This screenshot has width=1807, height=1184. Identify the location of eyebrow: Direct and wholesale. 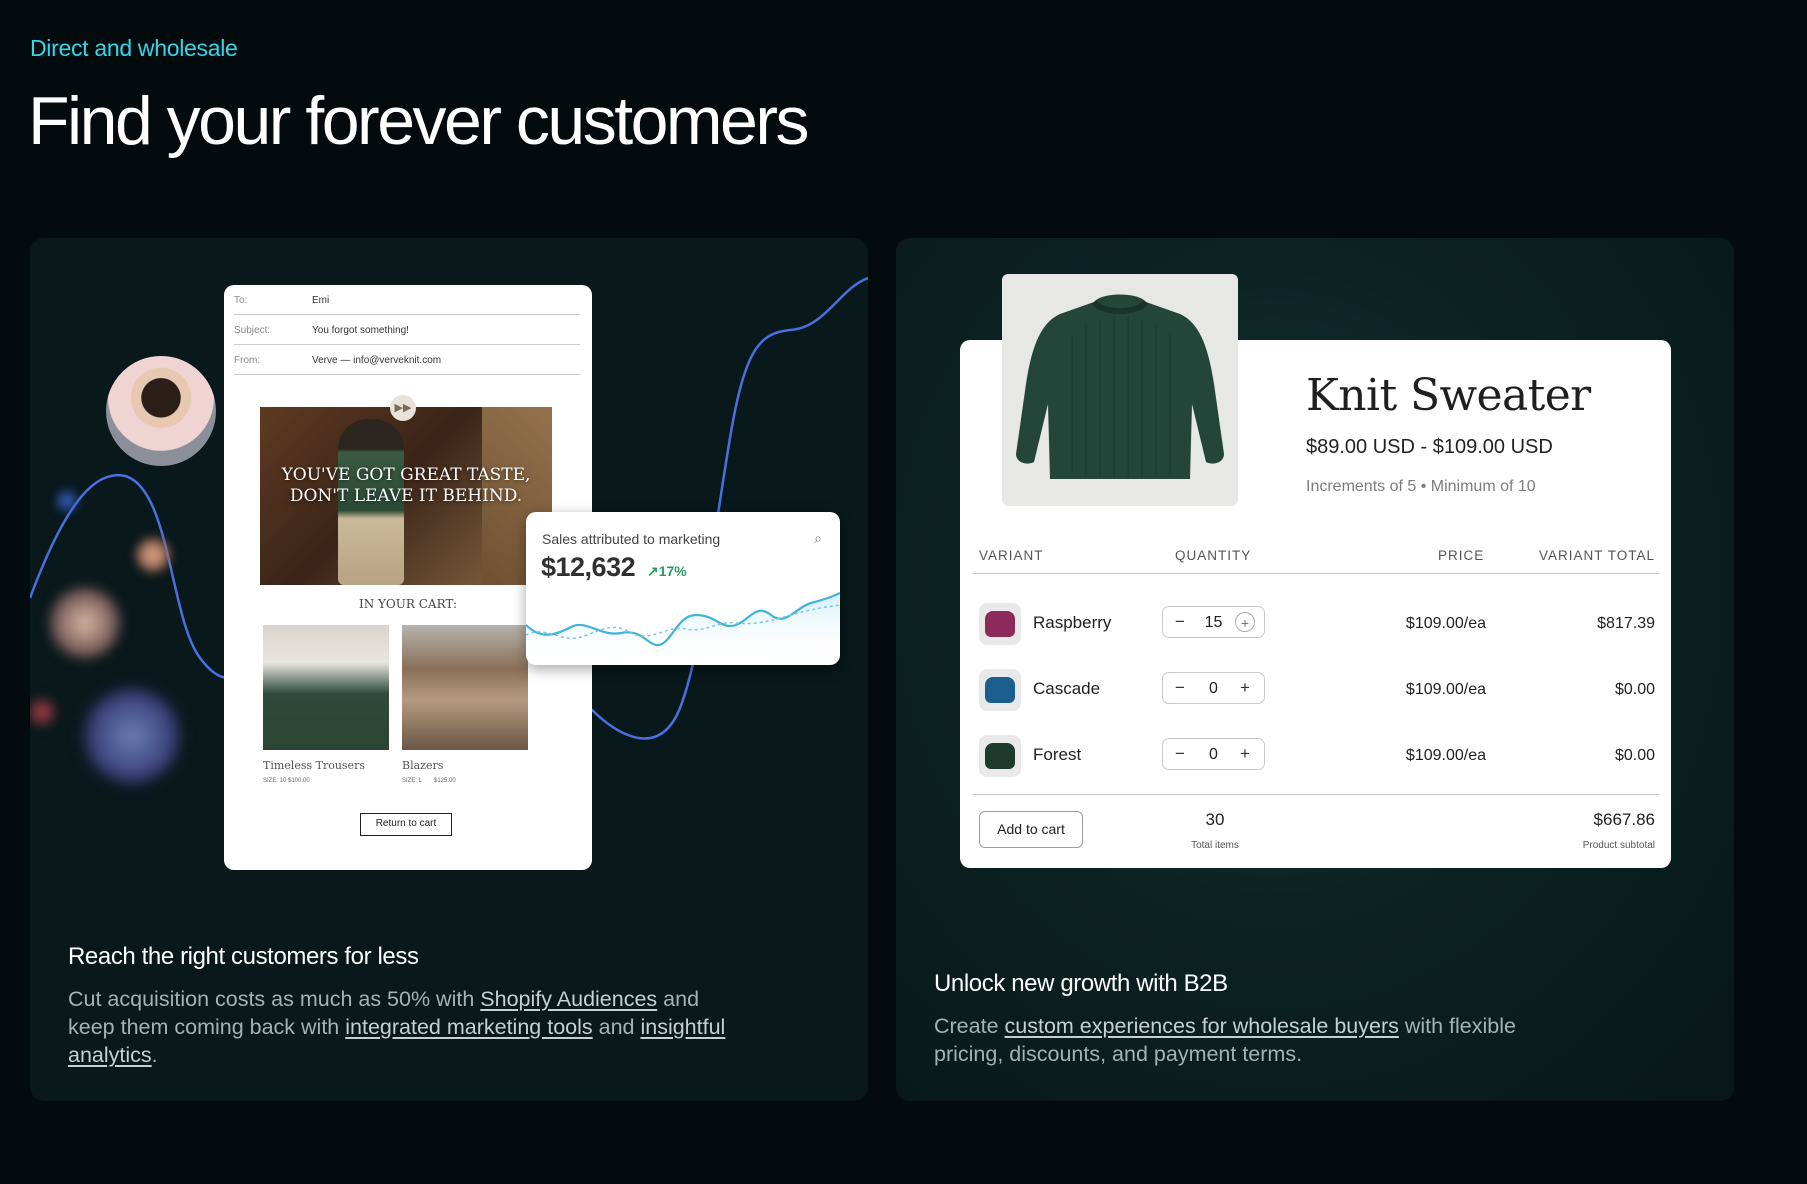
(134, 48).